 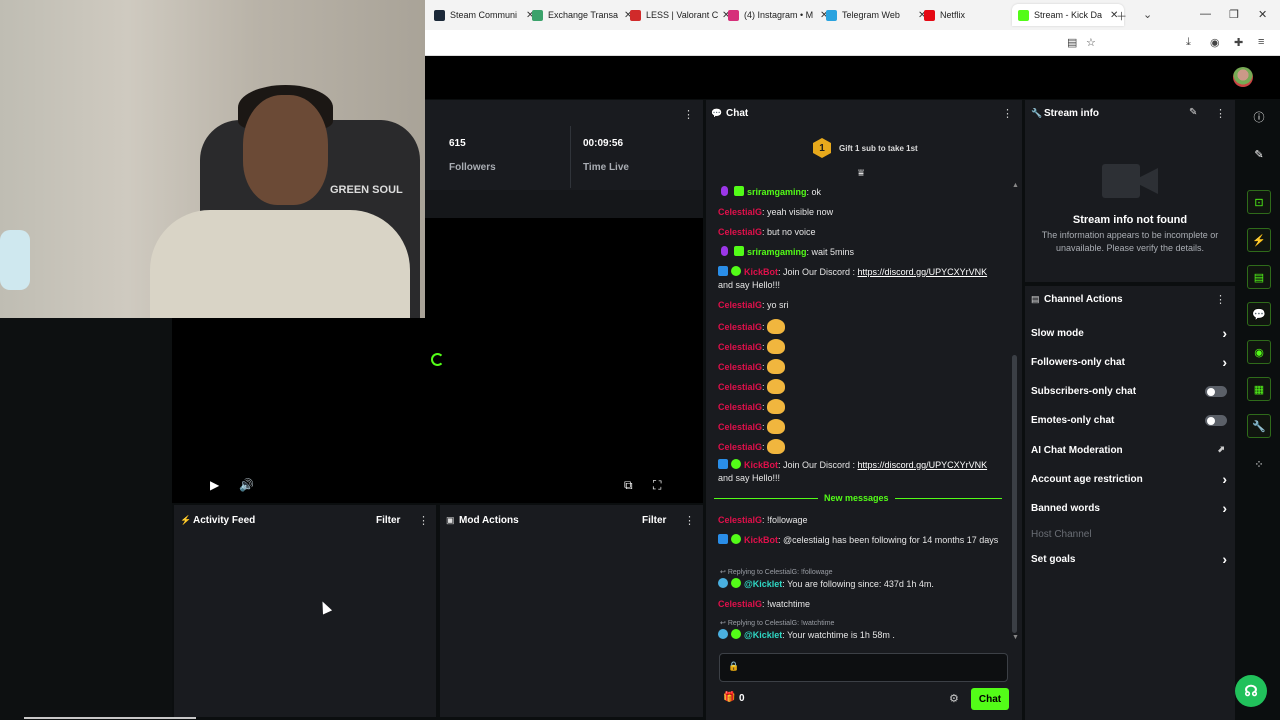 I want to click on chat-message: @Kicklet: Your watchtime is 1h 58m ., so click(x=860, y=635).